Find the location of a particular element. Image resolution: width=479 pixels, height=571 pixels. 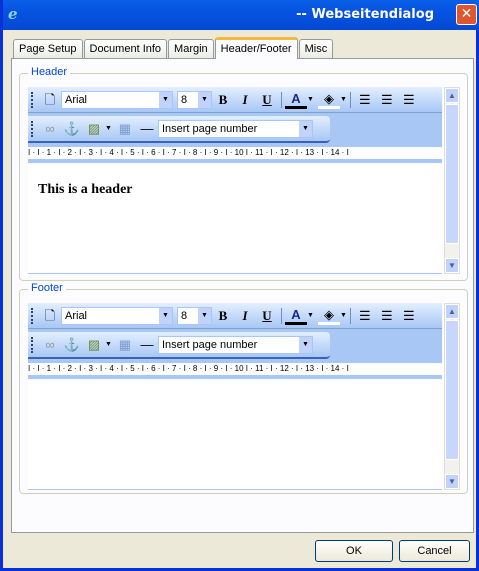

ok-button: OK is located at coordinates (354, 551).